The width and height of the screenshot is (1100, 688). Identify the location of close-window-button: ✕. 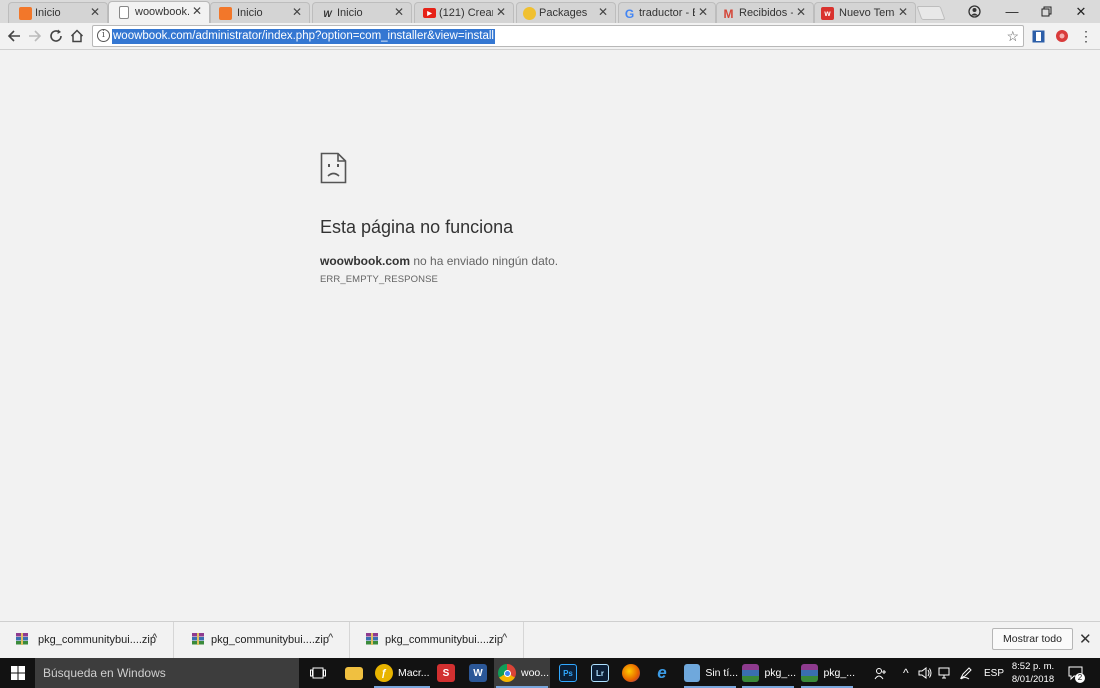
(1081, 11).